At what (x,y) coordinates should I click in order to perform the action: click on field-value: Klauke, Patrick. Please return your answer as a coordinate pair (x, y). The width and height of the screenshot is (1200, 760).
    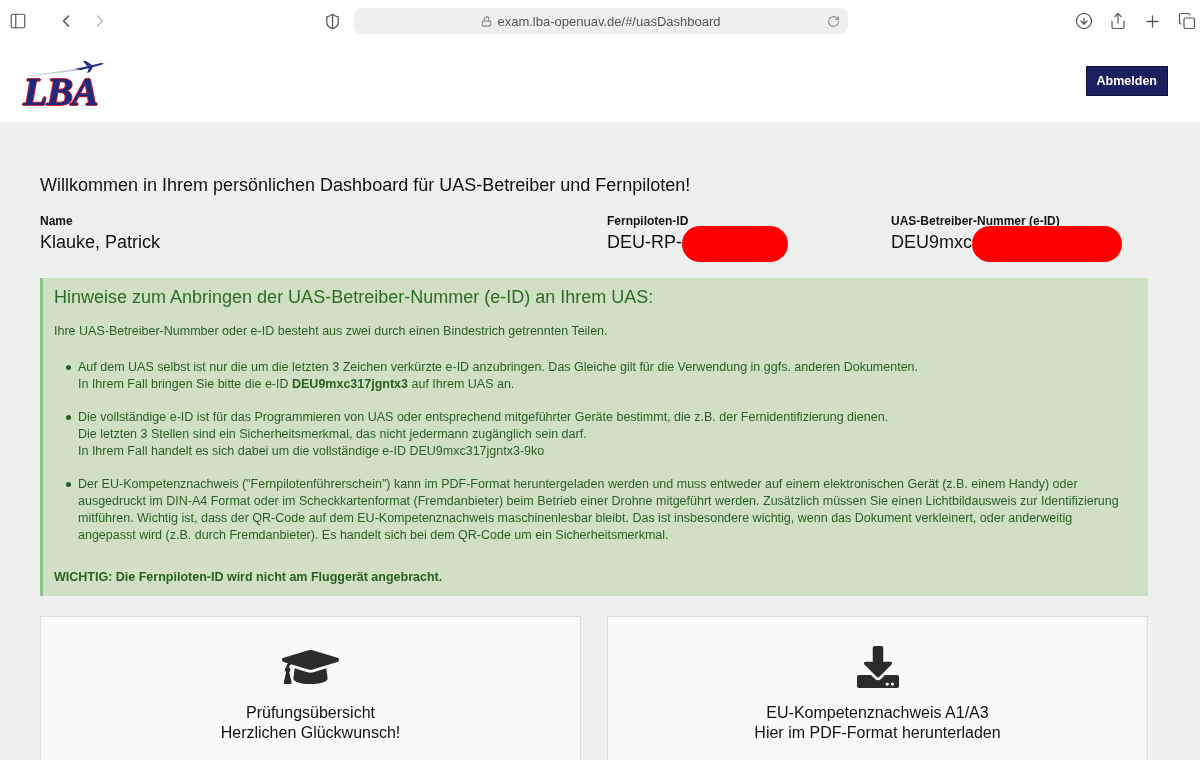
    Looking at the image, I should click on (100, 242).